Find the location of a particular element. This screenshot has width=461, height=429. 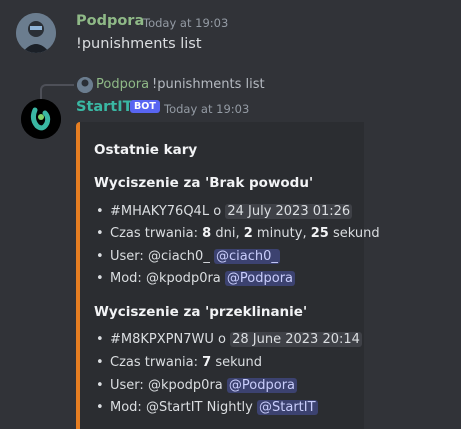

reply-author: Podpora is located at coordinates (122, 84).